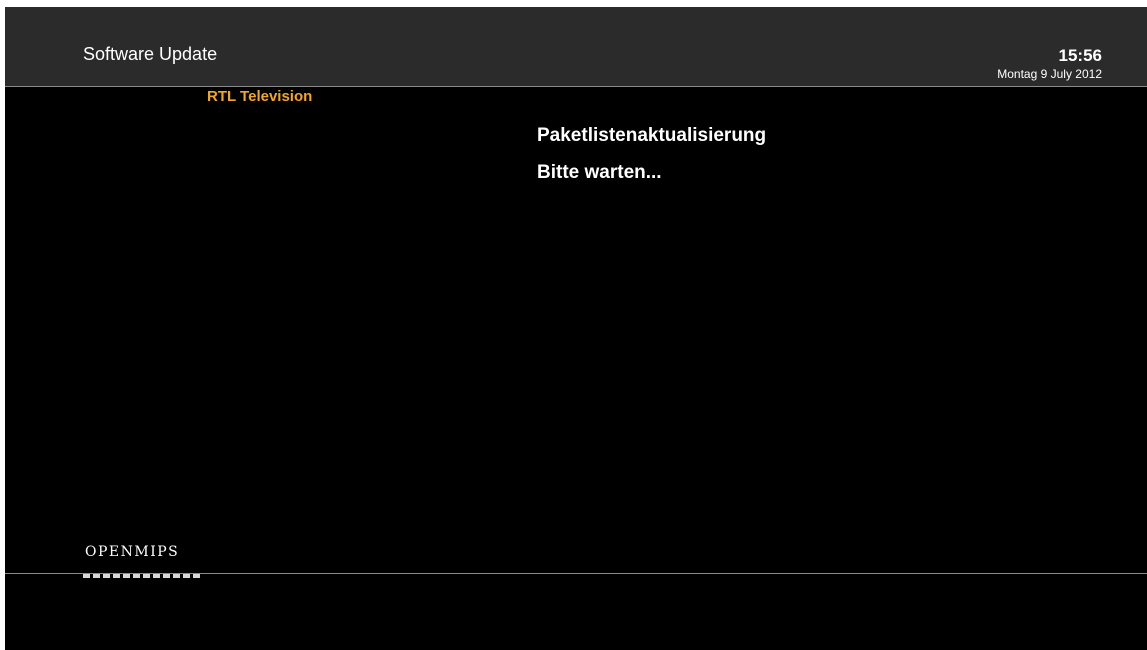 The height and width of the screenshot is (650, 1147). What do you see at coordinates (576, 573) in the screenshot?
I see `footer-divider` at bounding box center [576, 573].